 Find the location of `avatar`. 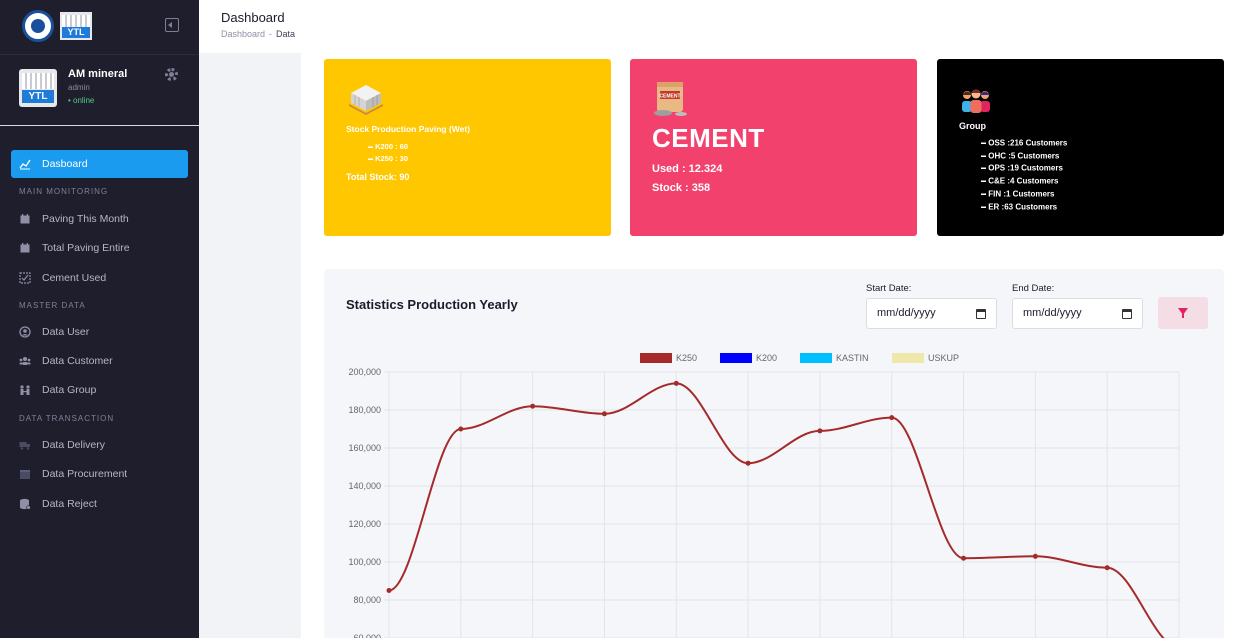

avatar is located at coordinates (38, 88).